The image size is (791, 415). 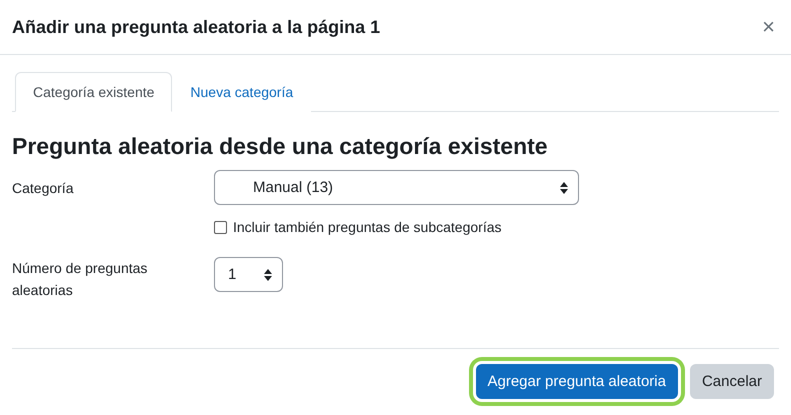 What do you see at coordinates (220, 227) in the screenshot?
I see `checkbox` at bounding box center [220, 227].